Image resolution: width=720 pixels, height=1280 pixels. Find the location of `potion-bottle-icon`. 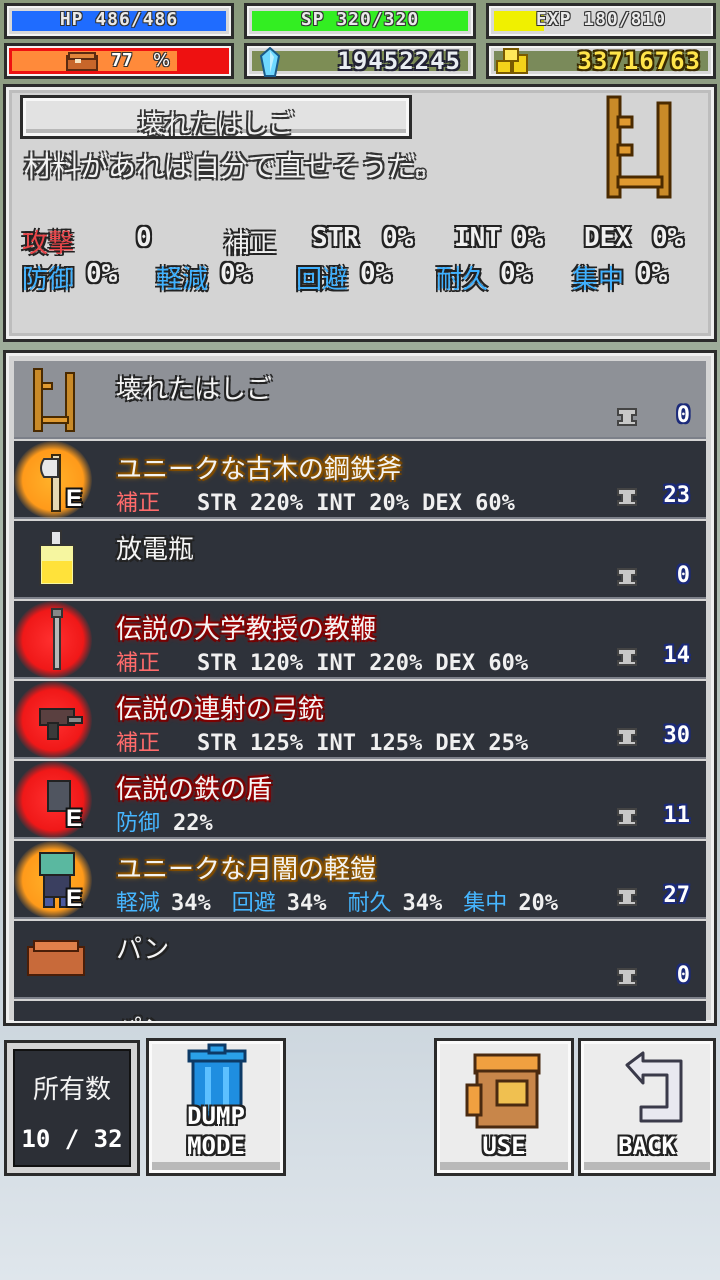

potion-bottle-icon is located at coordinates (57, 558).